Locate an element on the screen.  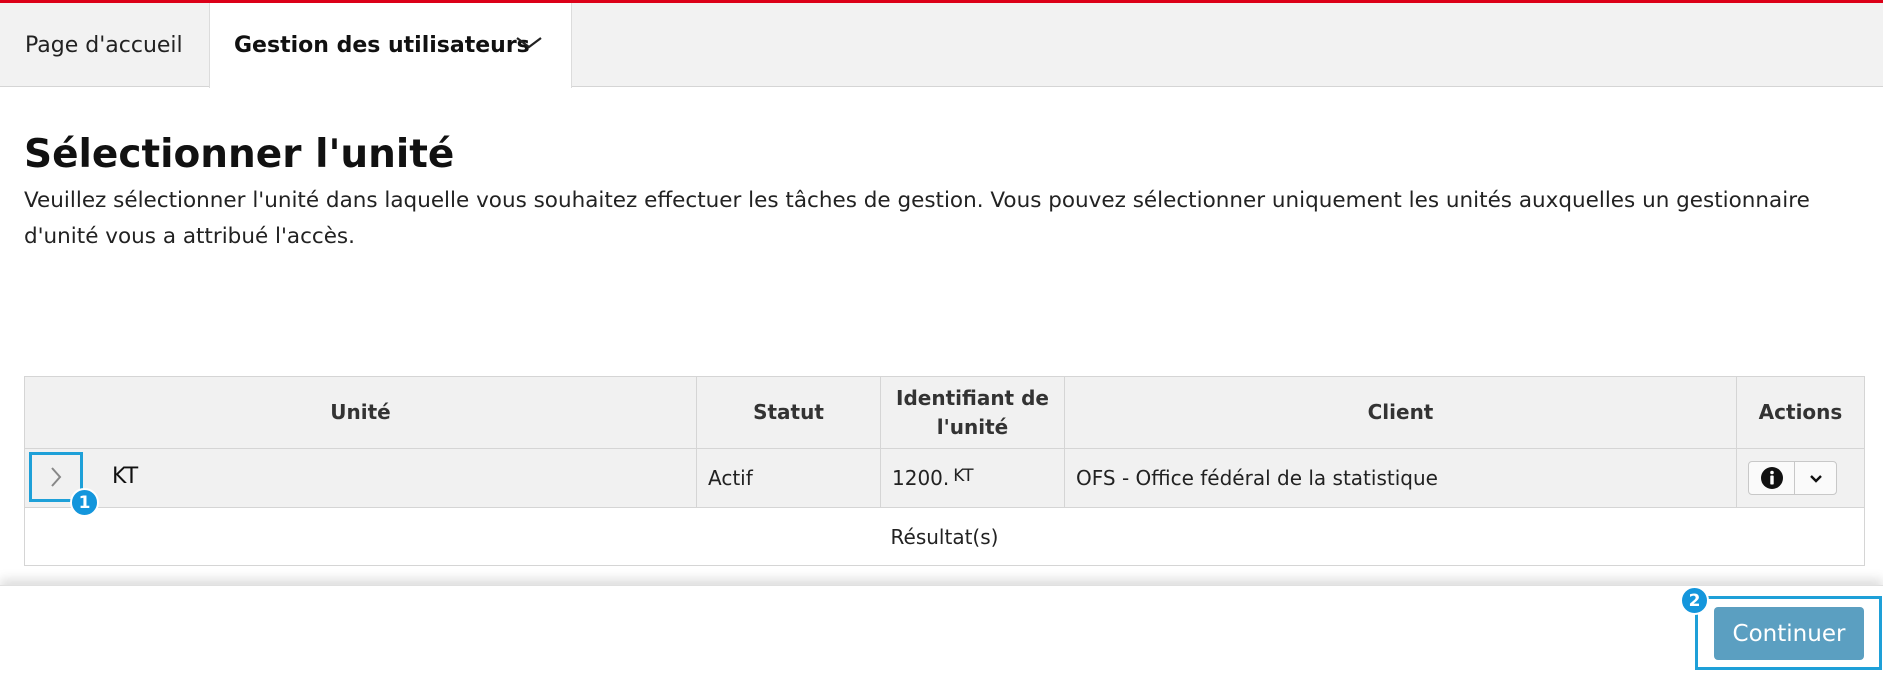
nav-tab-user-management: Gestion des utilisateurs is located at coordinates (390, 45).